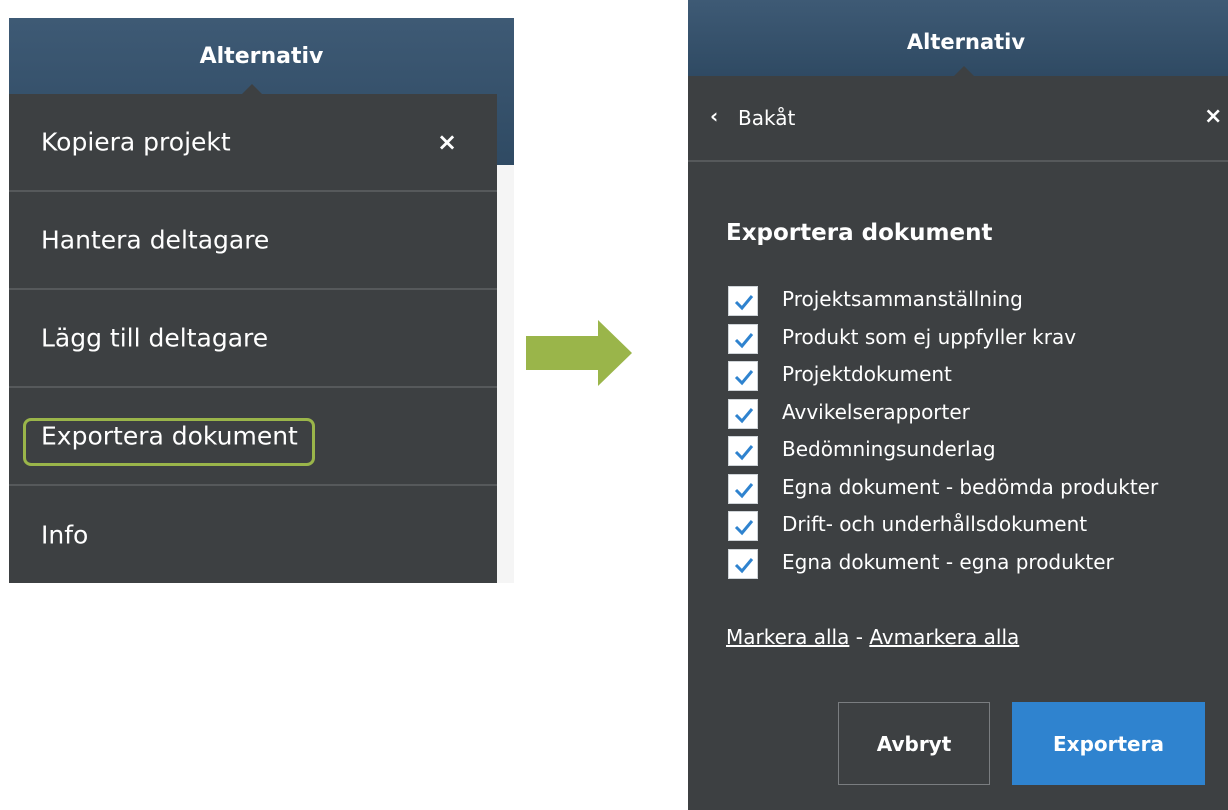  Describe the element at coordinates (714, 116) in the screenshot. I see `chevron-left-icon: ‹` at that location.